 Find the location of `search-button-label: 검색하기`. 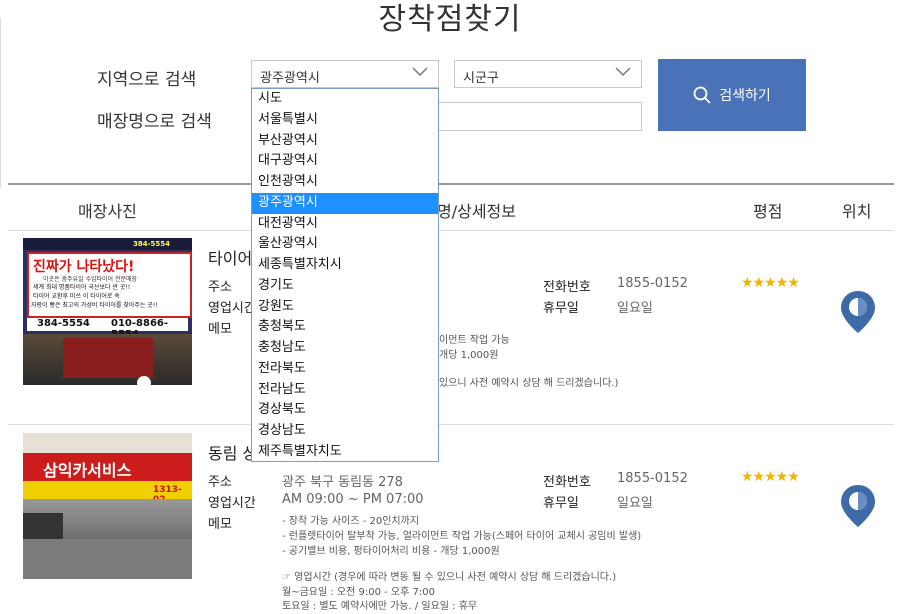

search-button-label: 검색하기 is located at coordinates (745, 96).